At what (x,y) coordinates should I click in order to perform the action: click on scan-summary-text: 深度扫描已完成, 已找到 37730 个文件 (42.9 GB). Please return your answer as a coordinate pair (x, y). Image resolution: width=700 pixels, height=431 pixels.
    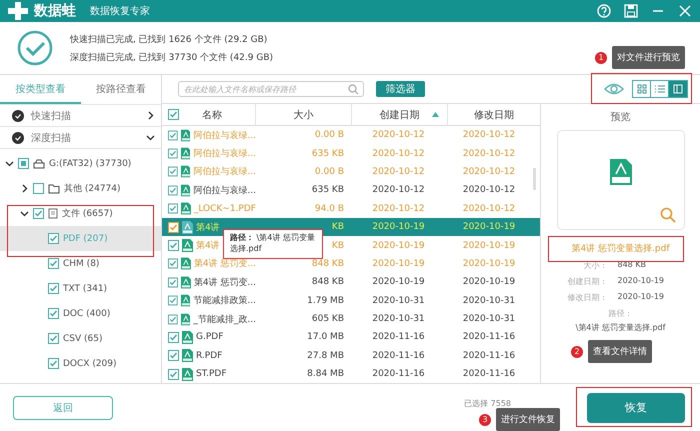
    Looking at the image, I should click on (172, 58).